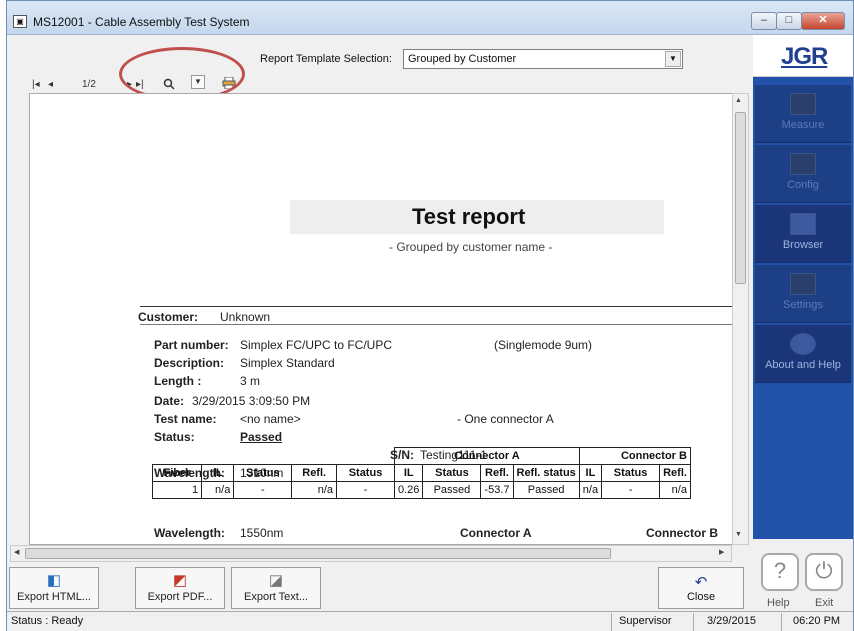  What do you see at coordinates (634, 456) in the screenshot?
I see `connector-b-header: Connector B` at bounding box center [634, 456].